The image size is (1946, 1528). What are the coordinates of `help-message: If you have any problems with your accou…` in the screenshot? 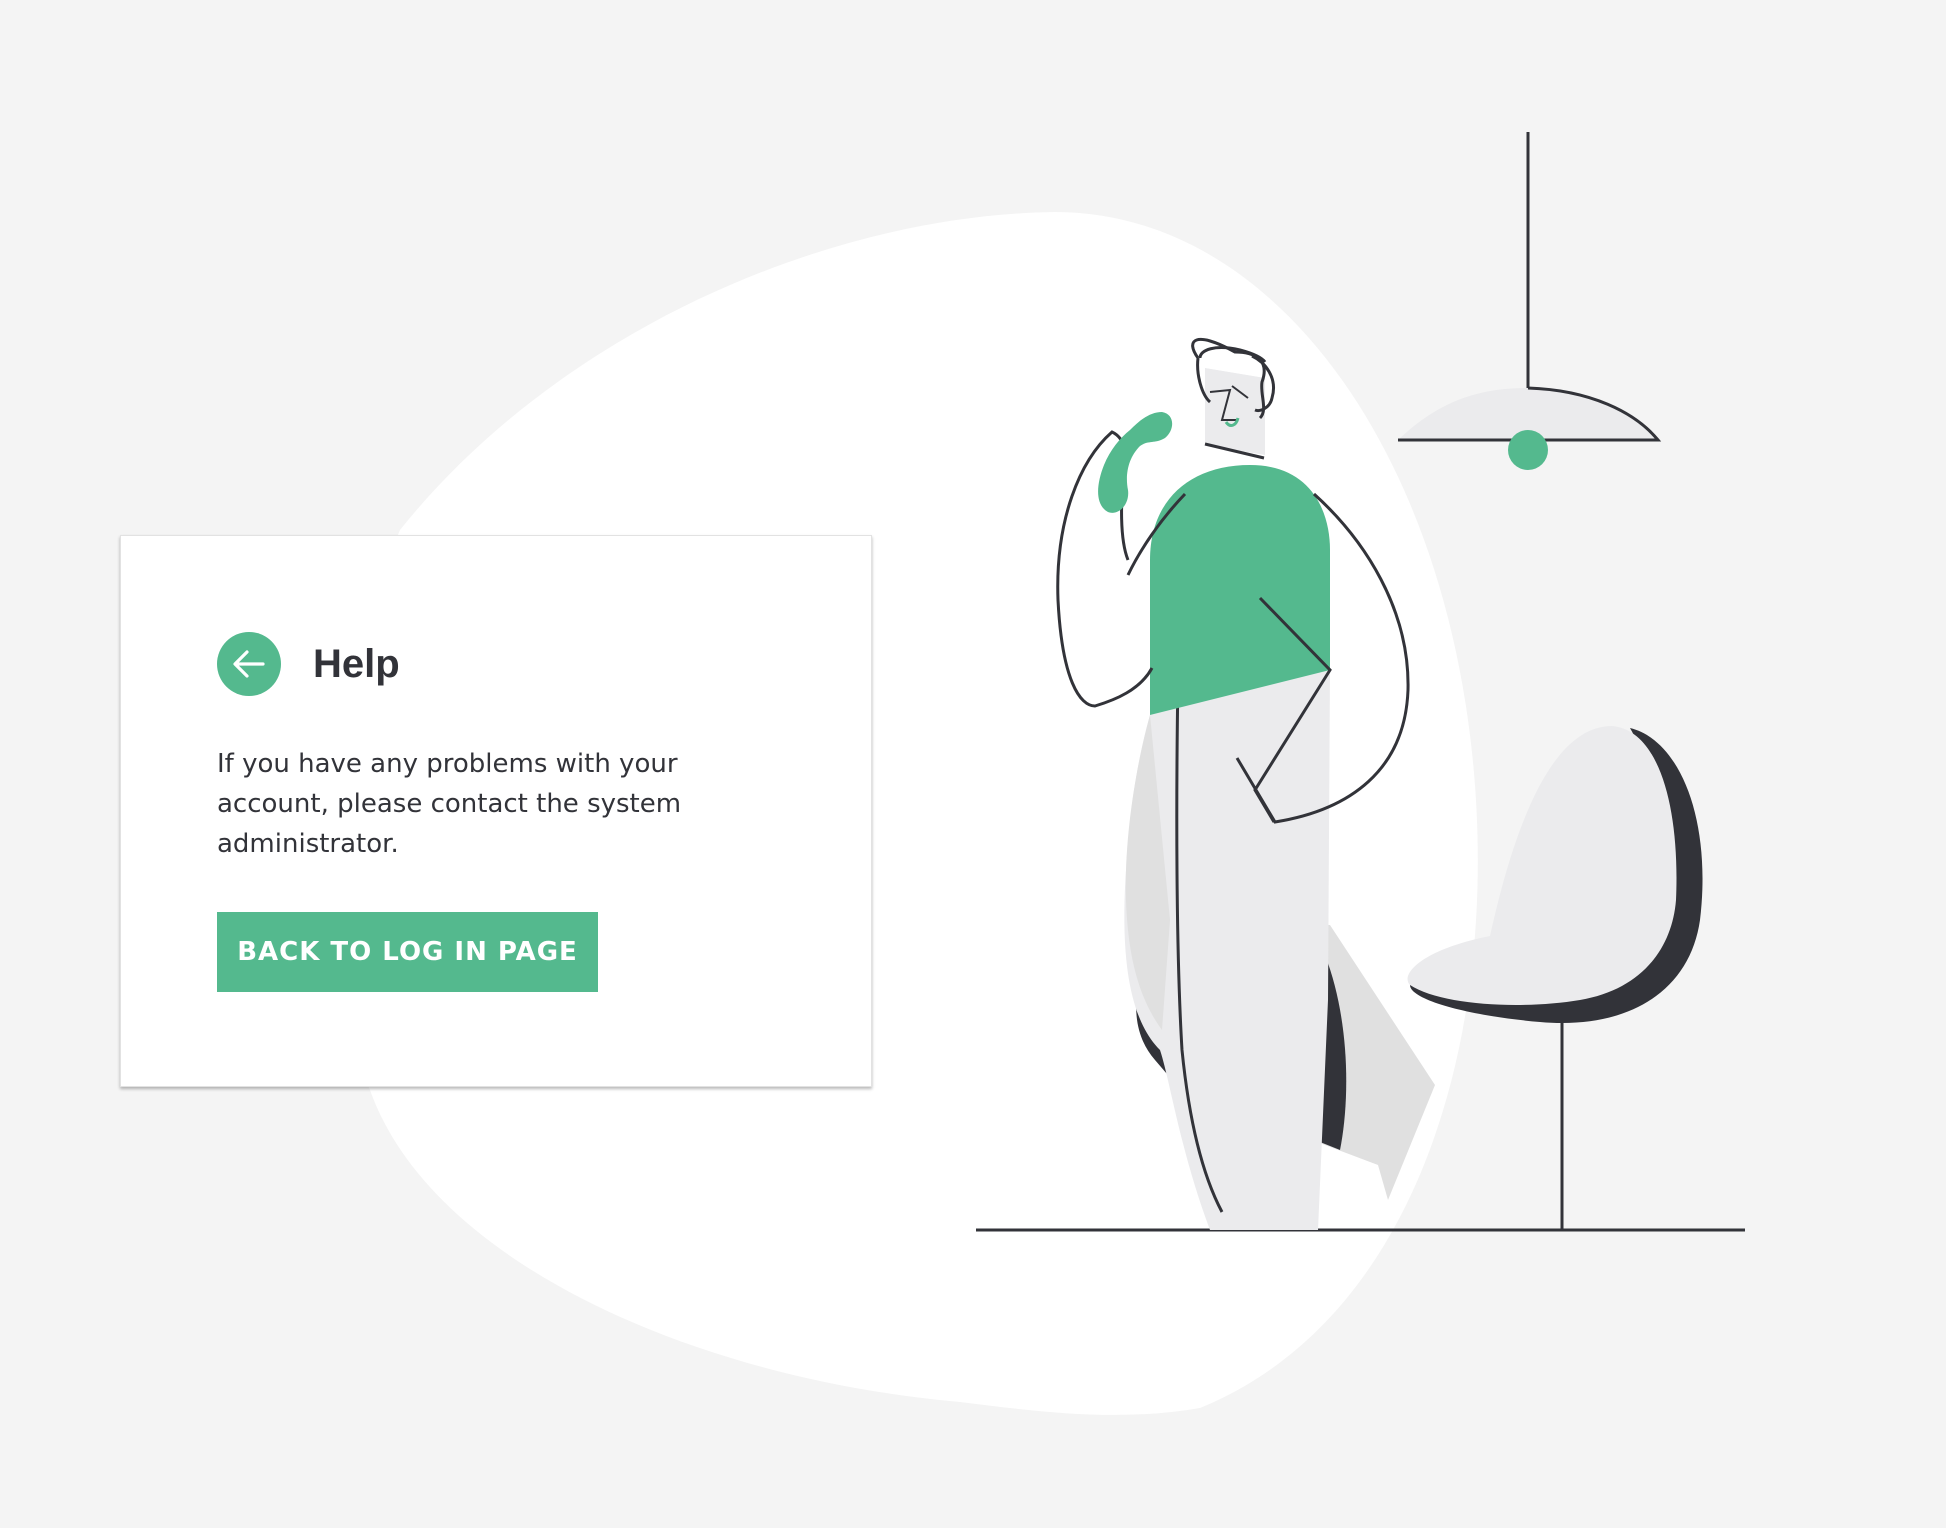 It's located at (449, 804).